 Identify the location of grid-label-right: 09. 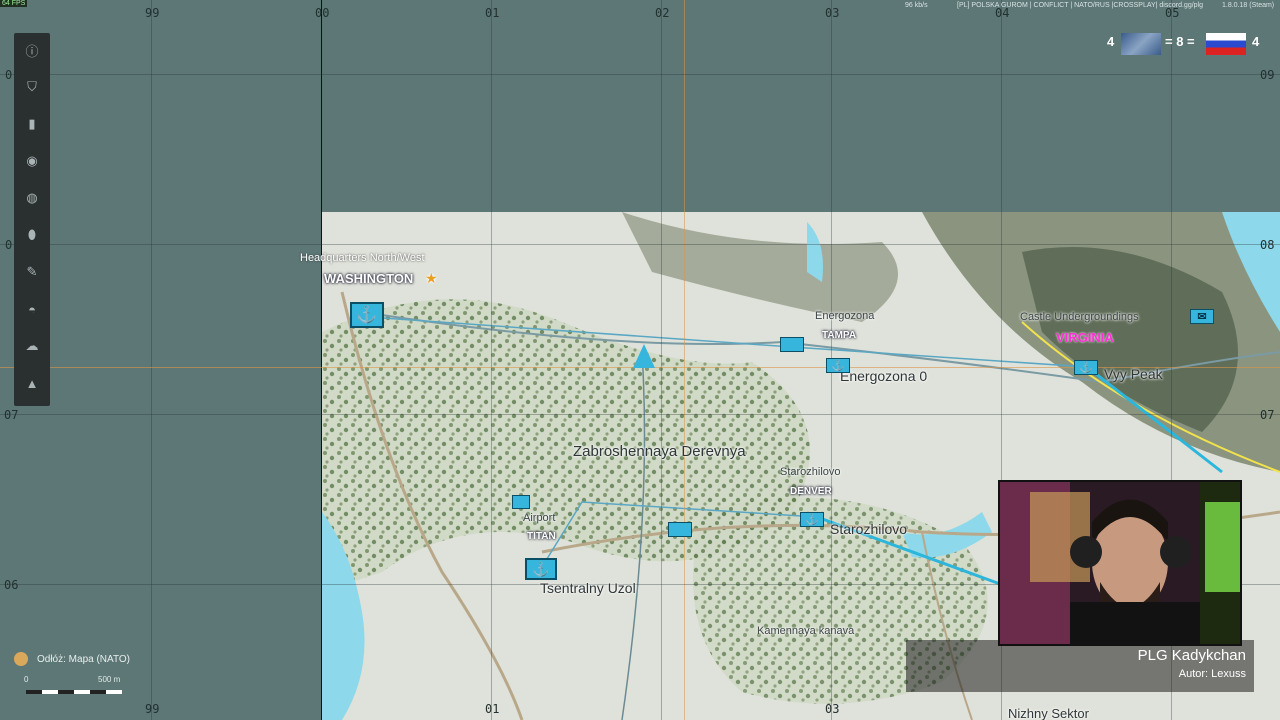
(1267, 75).